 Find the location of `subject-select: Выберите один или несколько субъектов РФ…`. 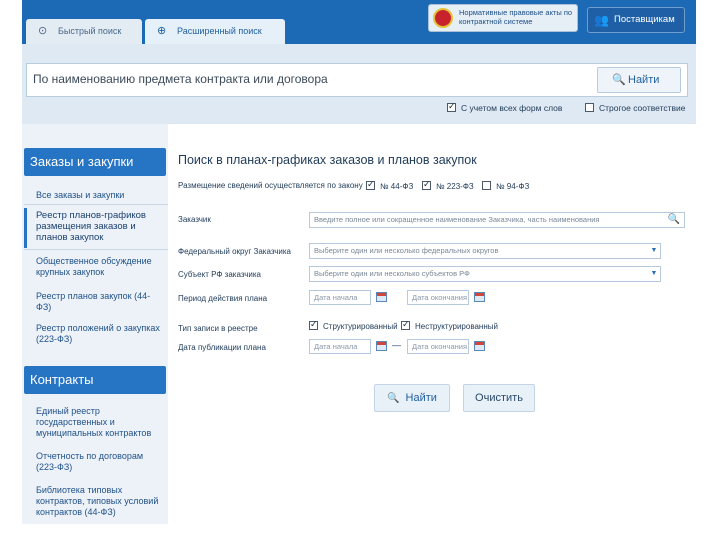

subject-select: Выберите один или несколько субъектов РФ… is located at coordinates (485, 274).